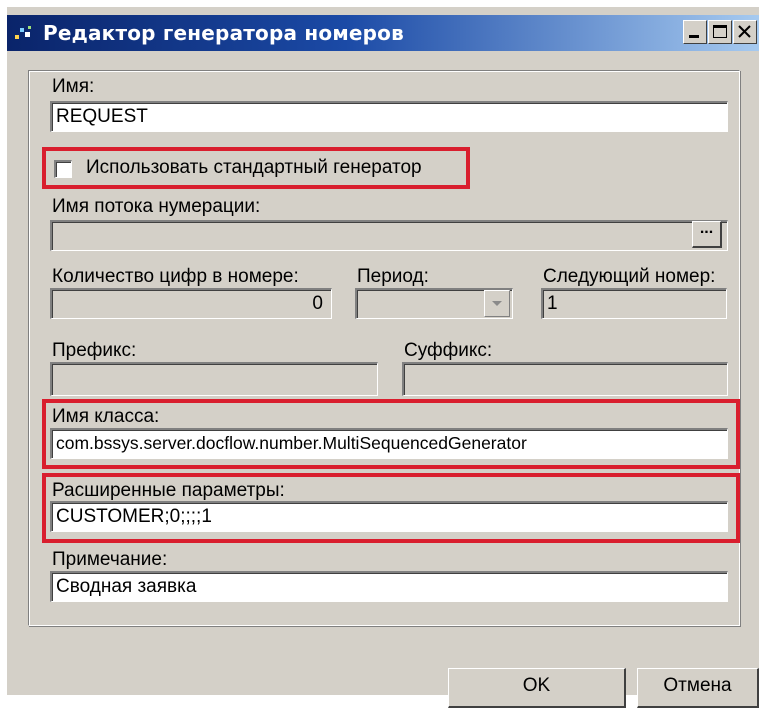  What do you see at coordinates (694, 36) in the screenshot?
I see `minimize-icon` at bounding box center [694, 36].